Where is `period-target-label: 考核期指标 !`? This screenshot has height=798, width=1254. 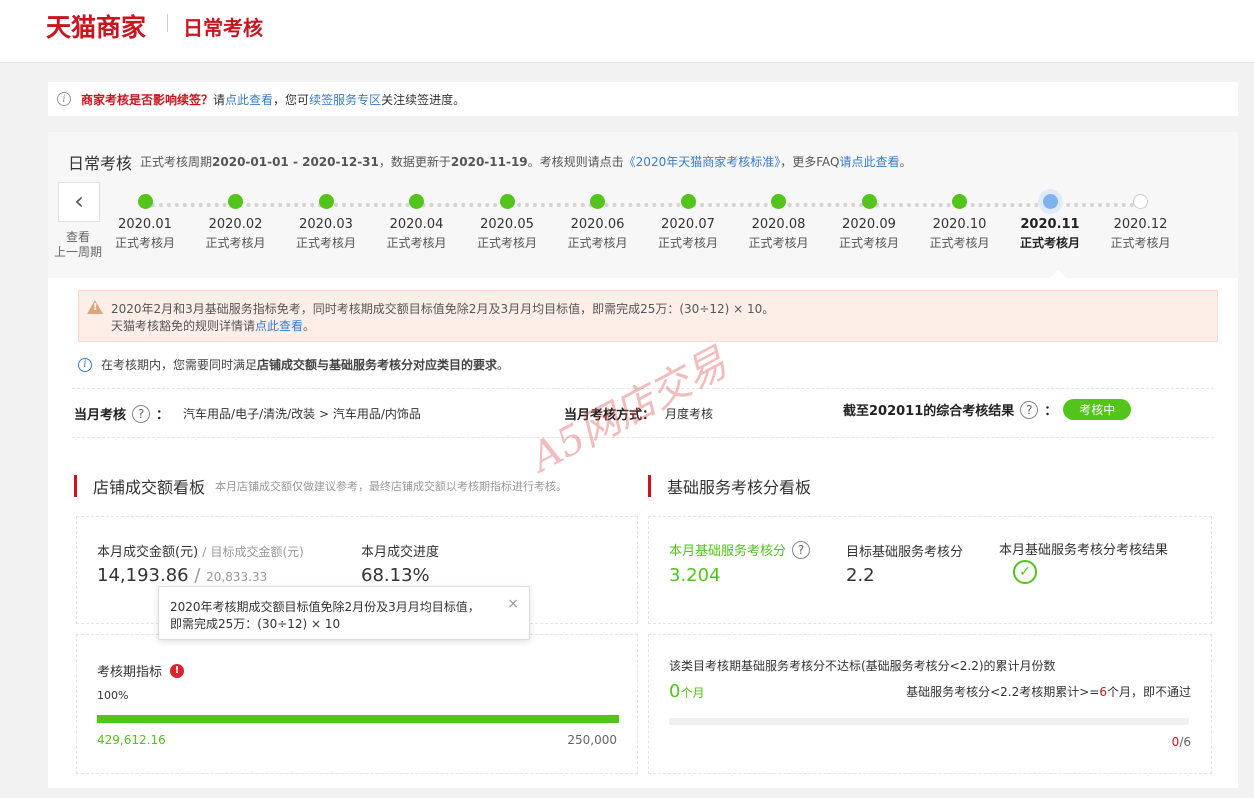
period-target-label: 考核期指标 ! is located at coordinates (141, 670).